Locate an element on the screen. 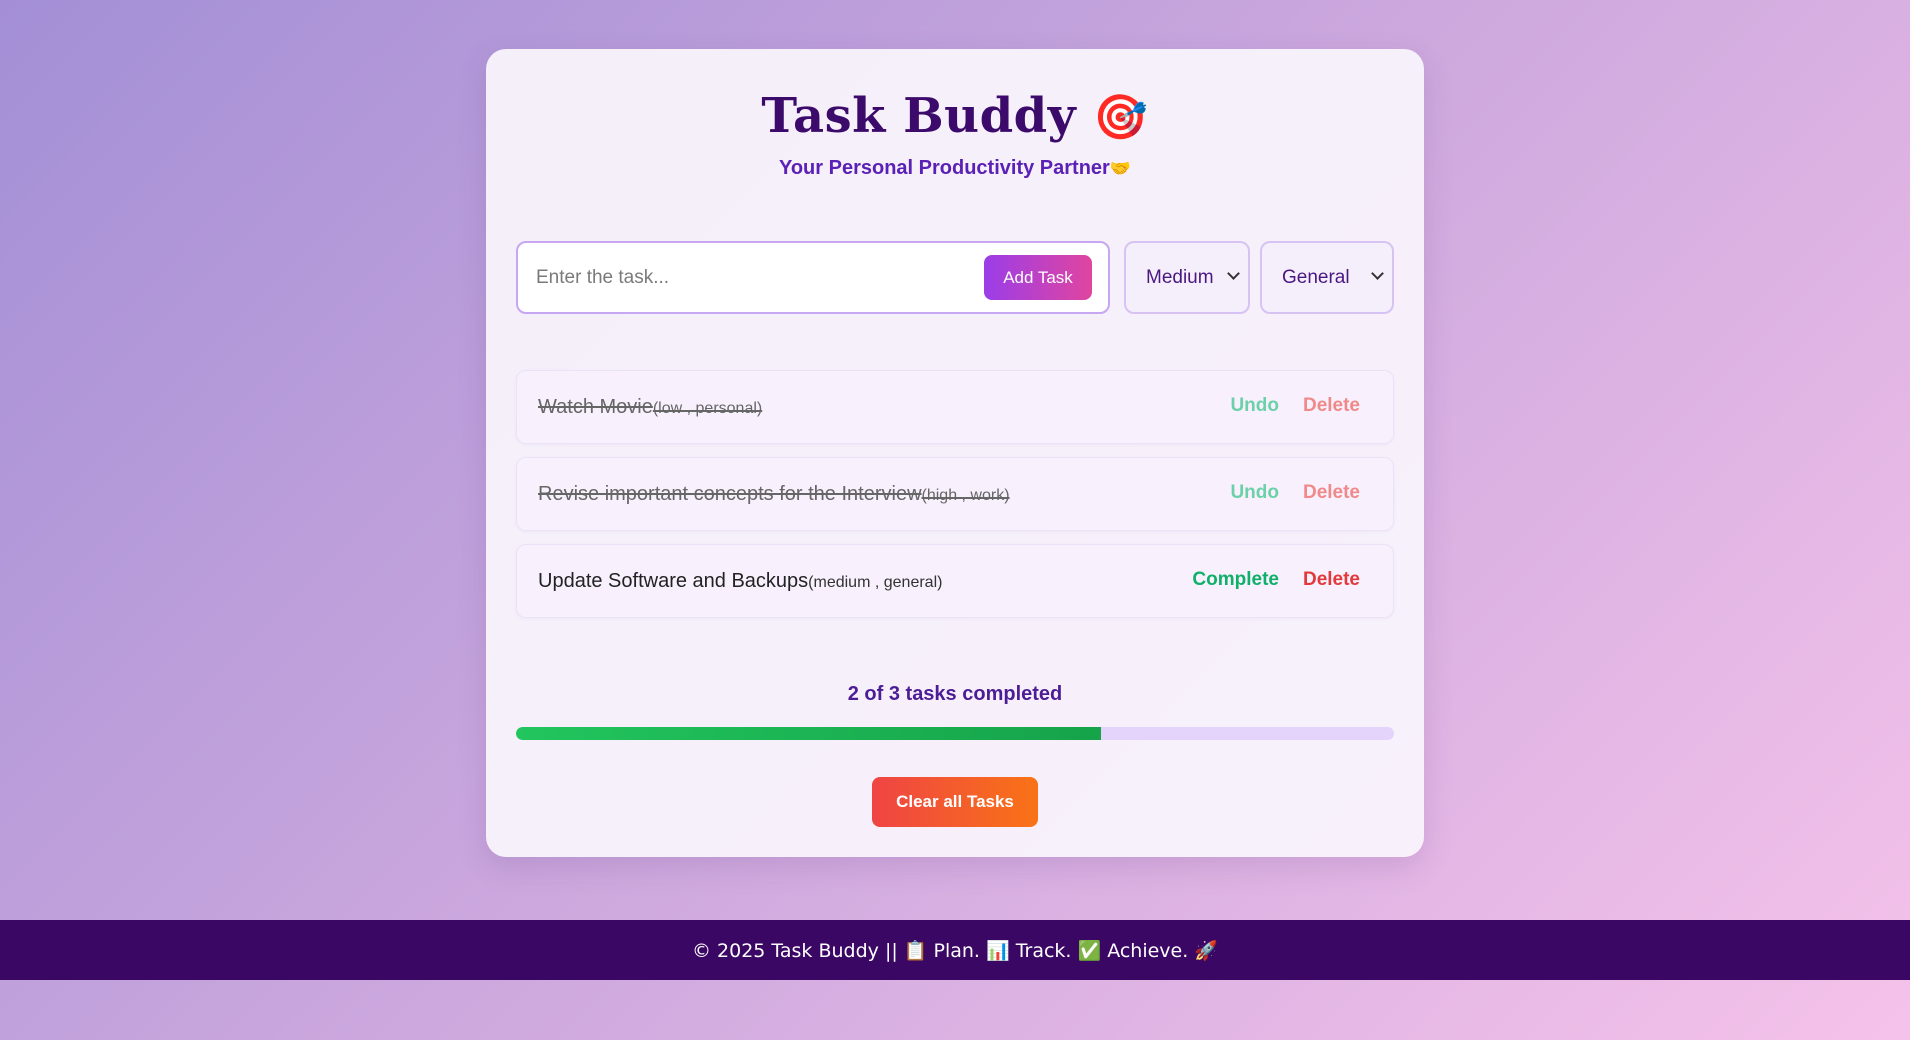  app-title: Task Buddy 🎯 is located at coordinates (955, 116).